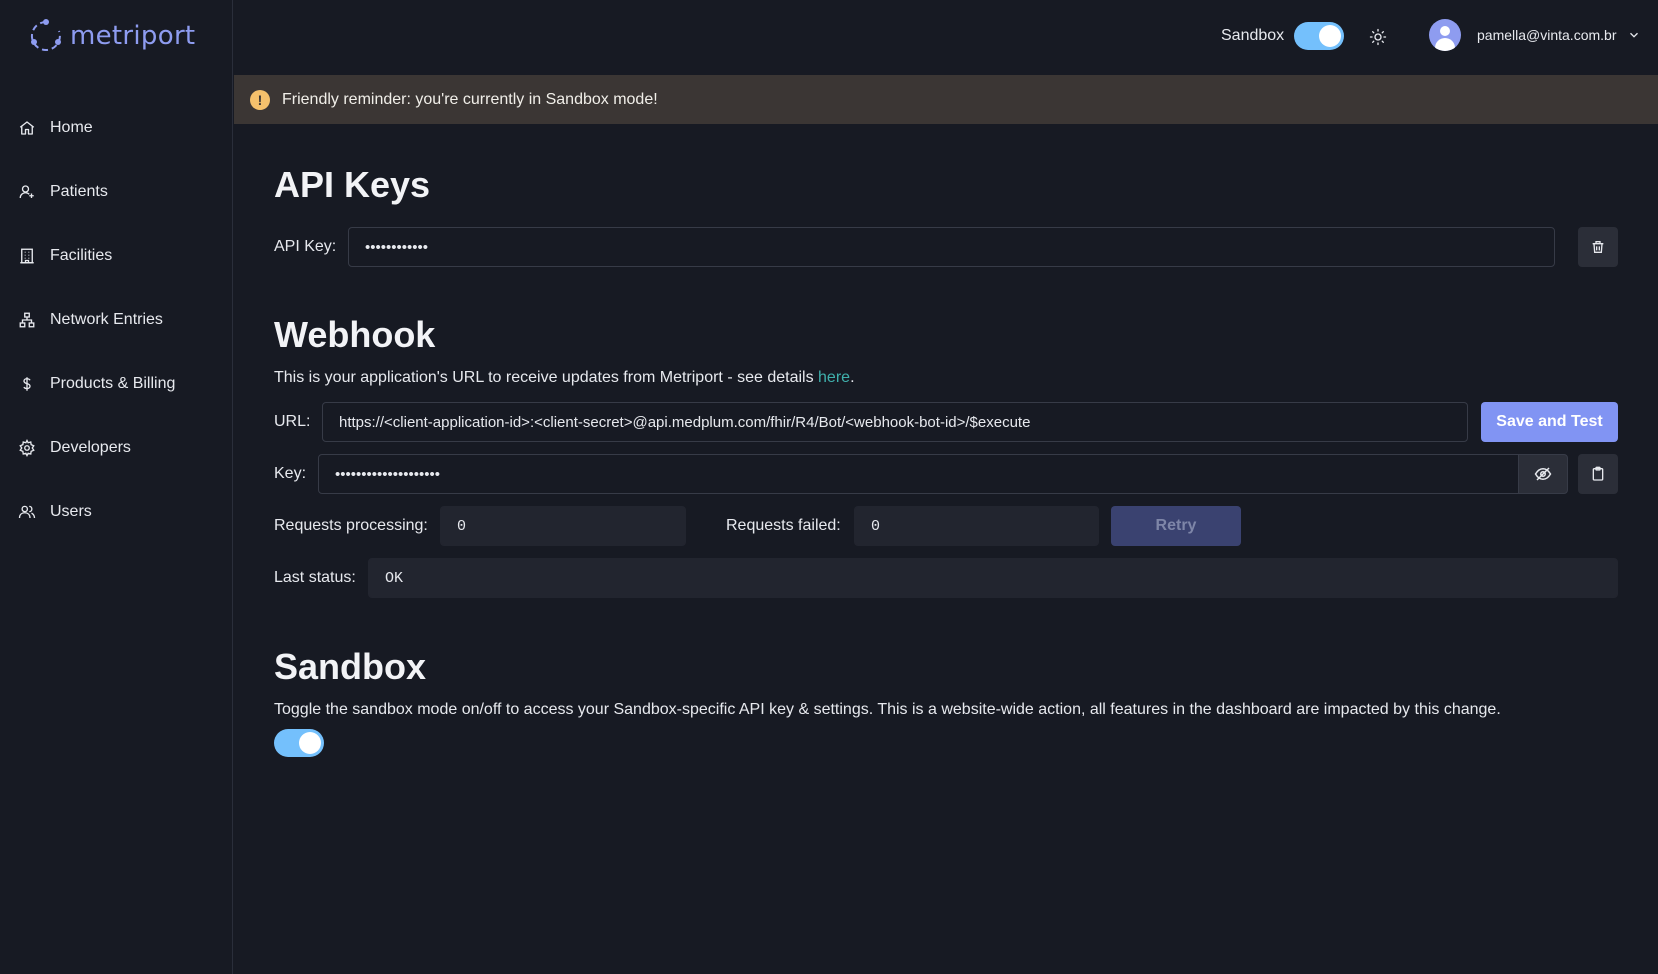  What do you see at coordinates (1549, 422) in the screenshot?
I see `save-and-test-button: Save and Test` at bounding box center [1549, 422].